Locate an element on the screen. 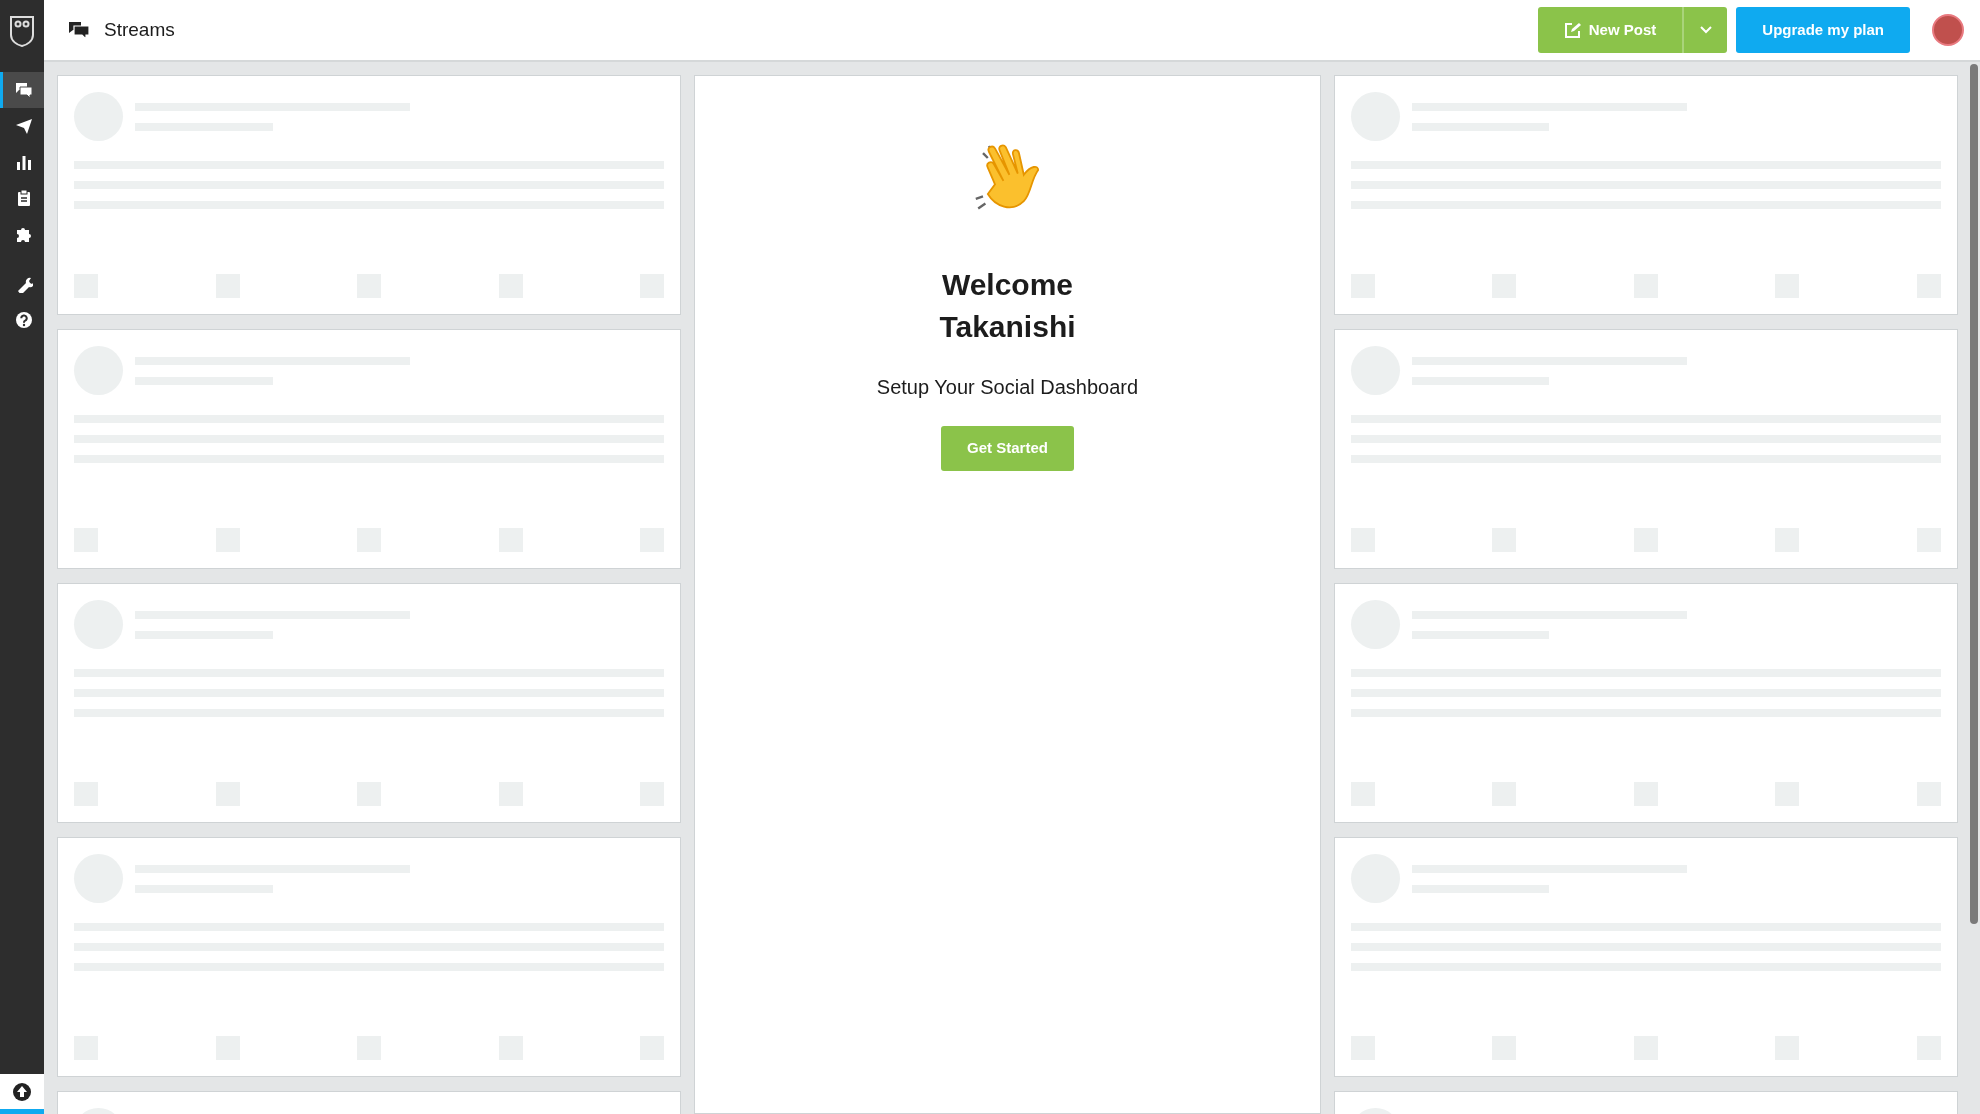 This screenshot has height=1114, width=1980. chevron-down-icon is located at coordinates (1705, 30).